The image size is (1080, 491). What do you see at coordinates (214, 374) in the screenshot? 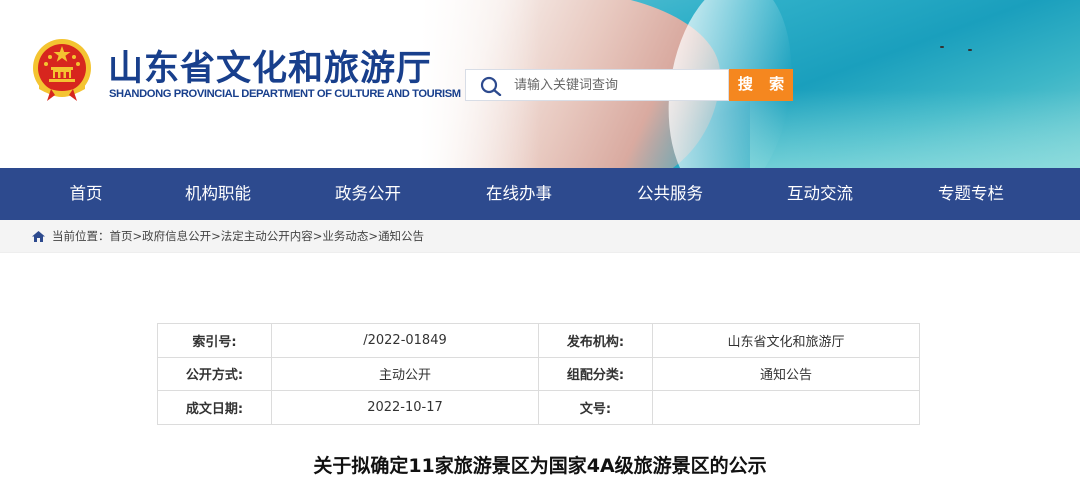
I see `disclosure-method-label: 公开方式:` at bounding box center [214, 374].